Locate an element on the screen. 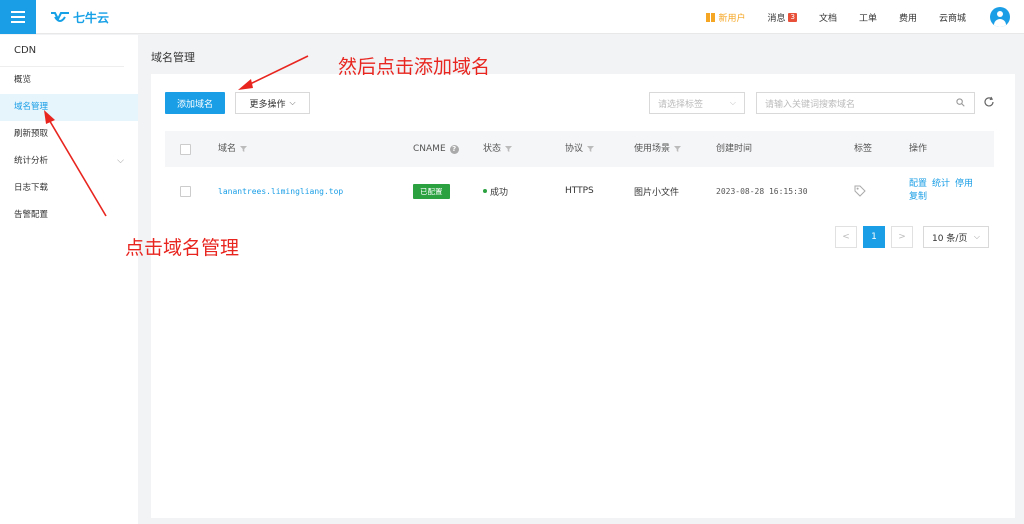 The height and width of the screenshot is (524, 1024). header-protocol: 协议 is located at coordinates (580, 149).